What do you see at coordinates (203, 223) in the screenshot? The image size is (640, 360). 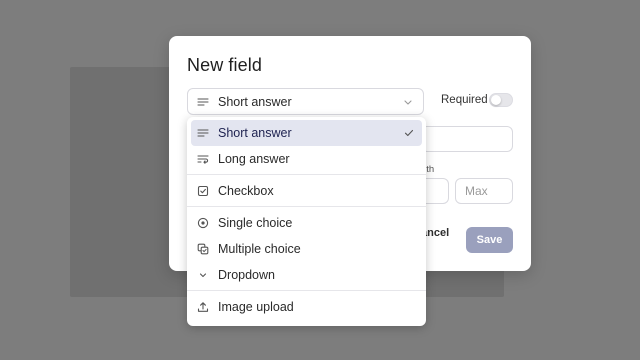 I see `radio-icon` at bounding box center [203, 223].